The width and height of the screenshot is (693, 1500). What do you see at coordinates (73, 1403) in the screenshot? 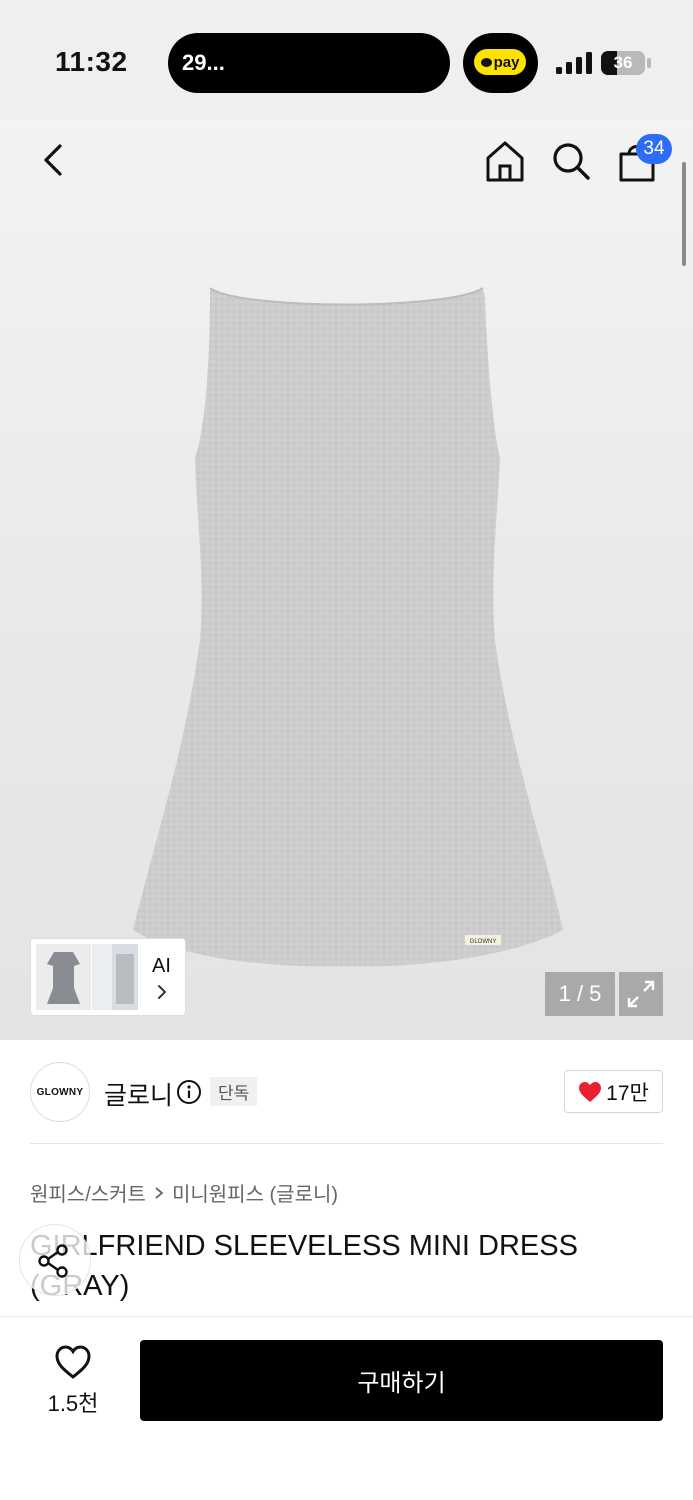
I see `wish-count: 1.5천` at bounding box center [73, 1403].